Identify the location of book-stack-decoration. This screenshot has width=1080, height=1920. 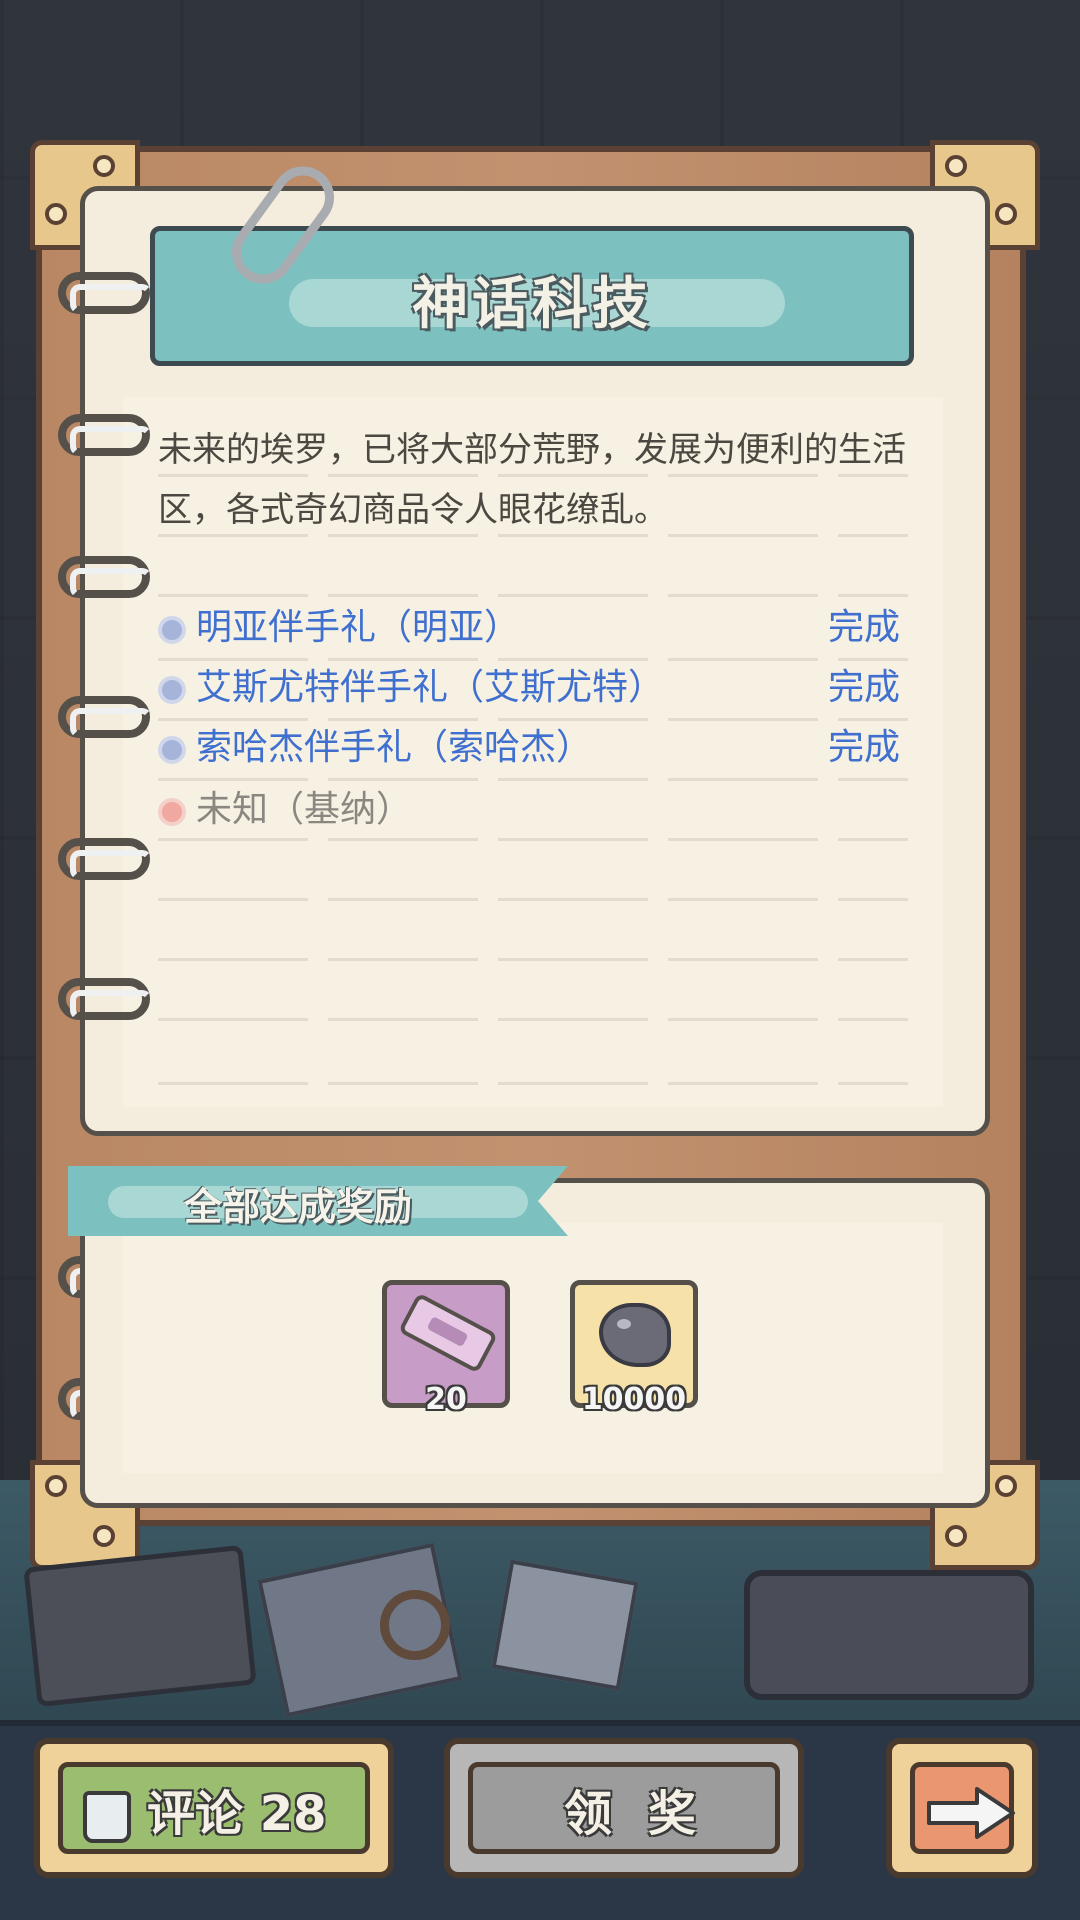
(140, 1626).